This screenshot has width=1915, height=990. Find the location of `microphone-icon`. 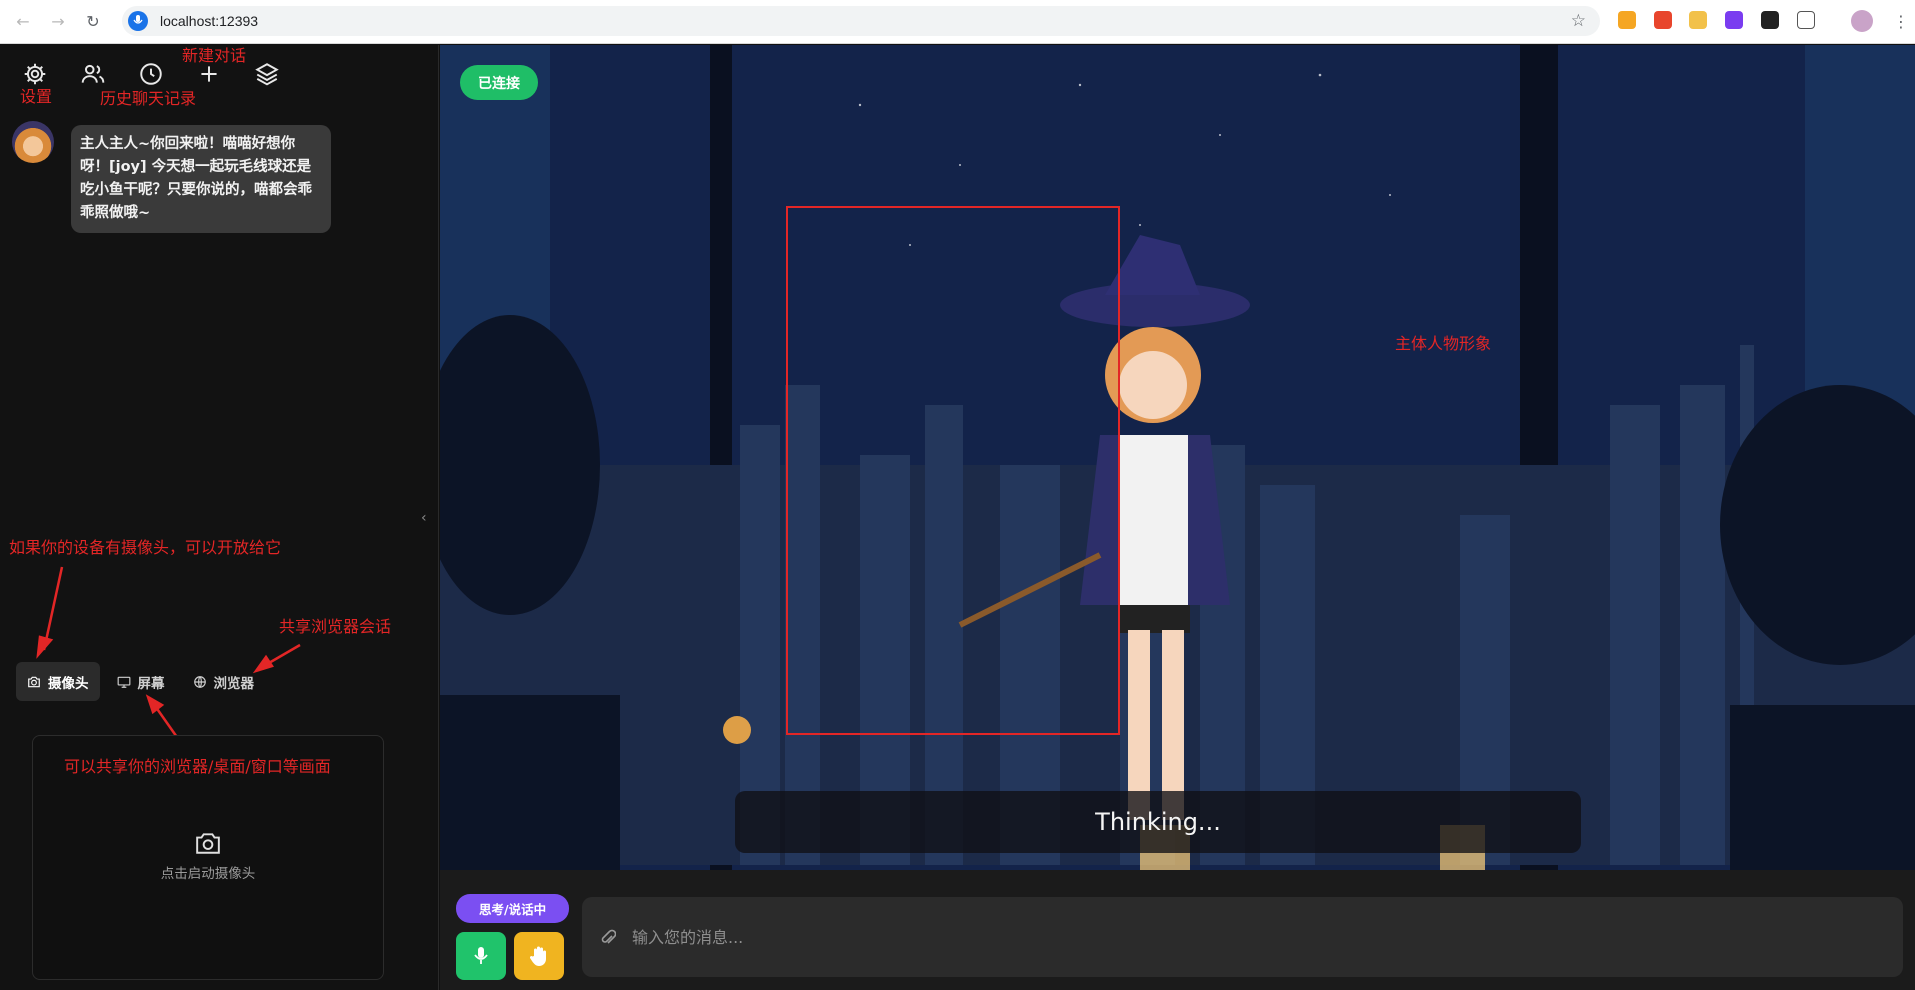

microphone-icon is located at coordinates (481, 955).